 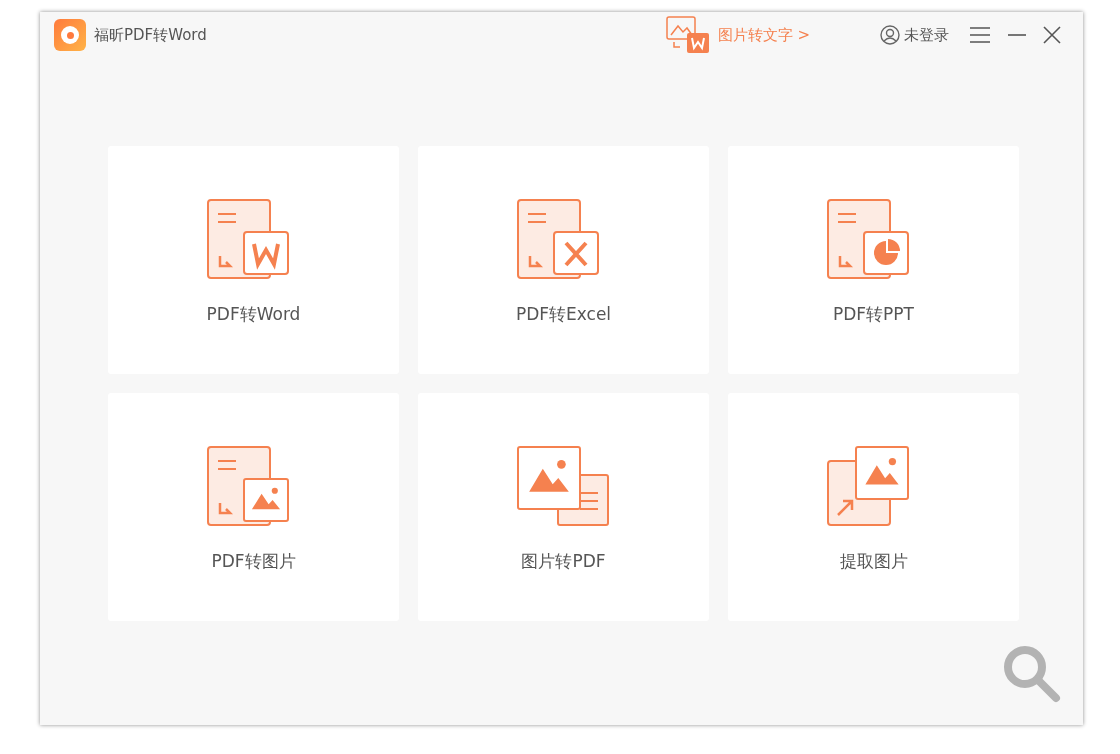 I want to click on menu-icon, so click(x=980, y=35).